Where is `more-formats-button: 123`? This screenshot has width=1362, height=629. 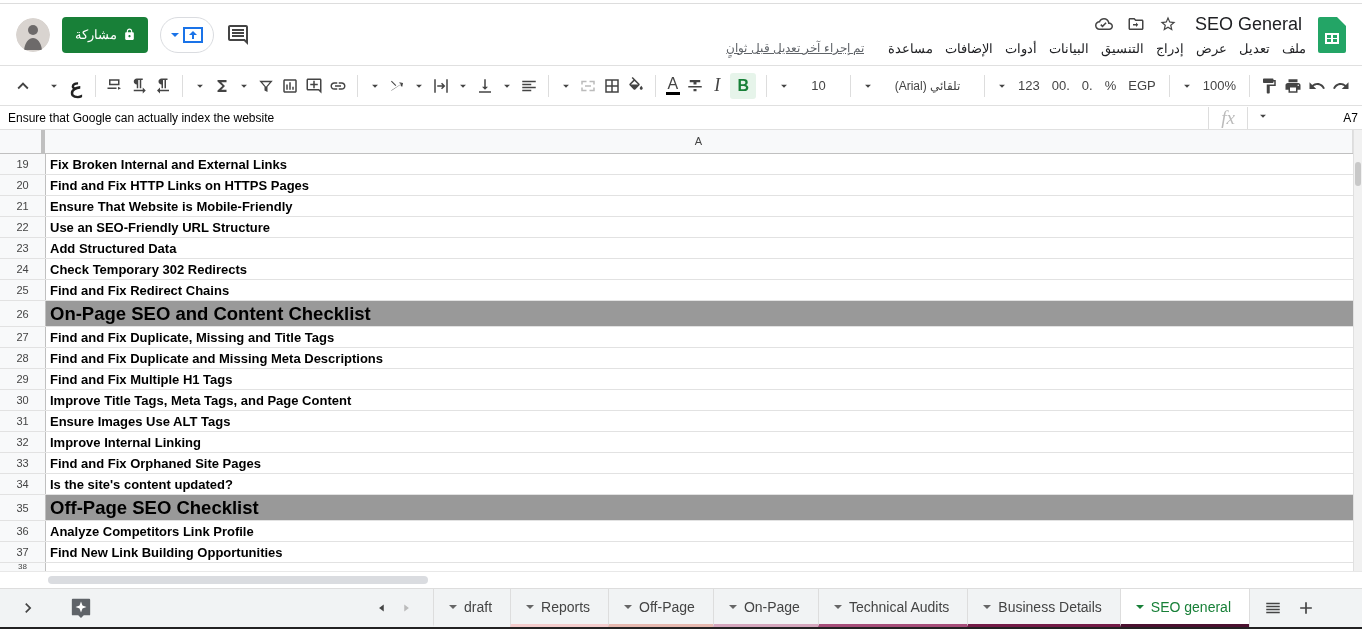 more-formats-button: 123 is located at coordinates (1029, 85).